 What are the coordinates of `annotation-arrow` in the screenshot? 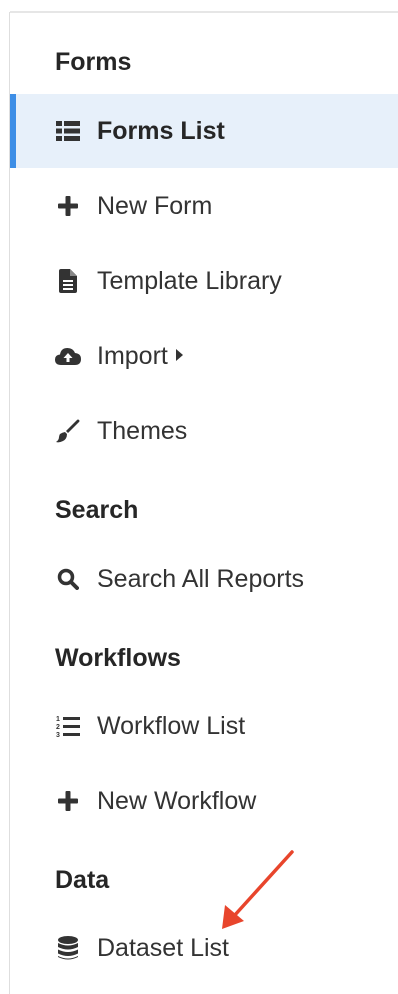 It's located at (258, 889).